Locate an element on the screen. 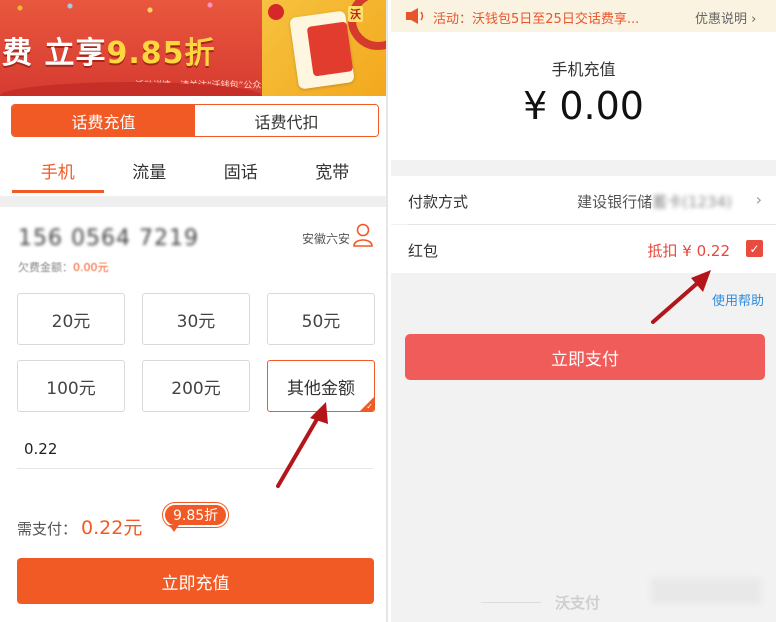 The width and height of the screenshot is (776, 622). tab-broadband: 宽带 is located at coordinates (333, 171).